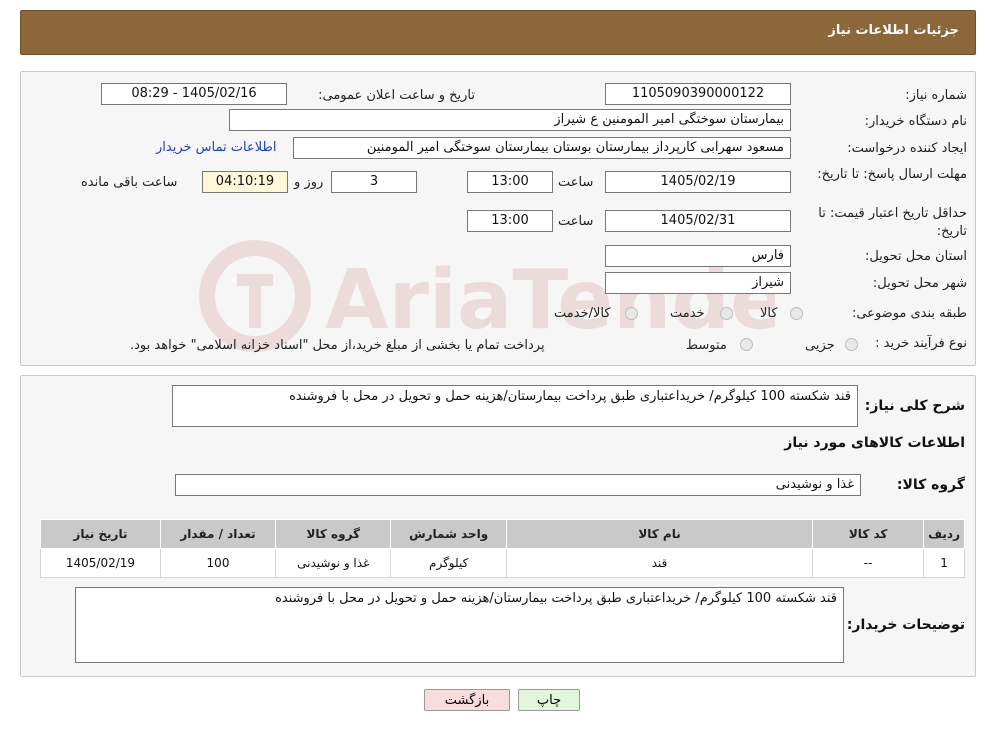  I want to click on city-label: شهر محل تحویل:, so click(919, 283).